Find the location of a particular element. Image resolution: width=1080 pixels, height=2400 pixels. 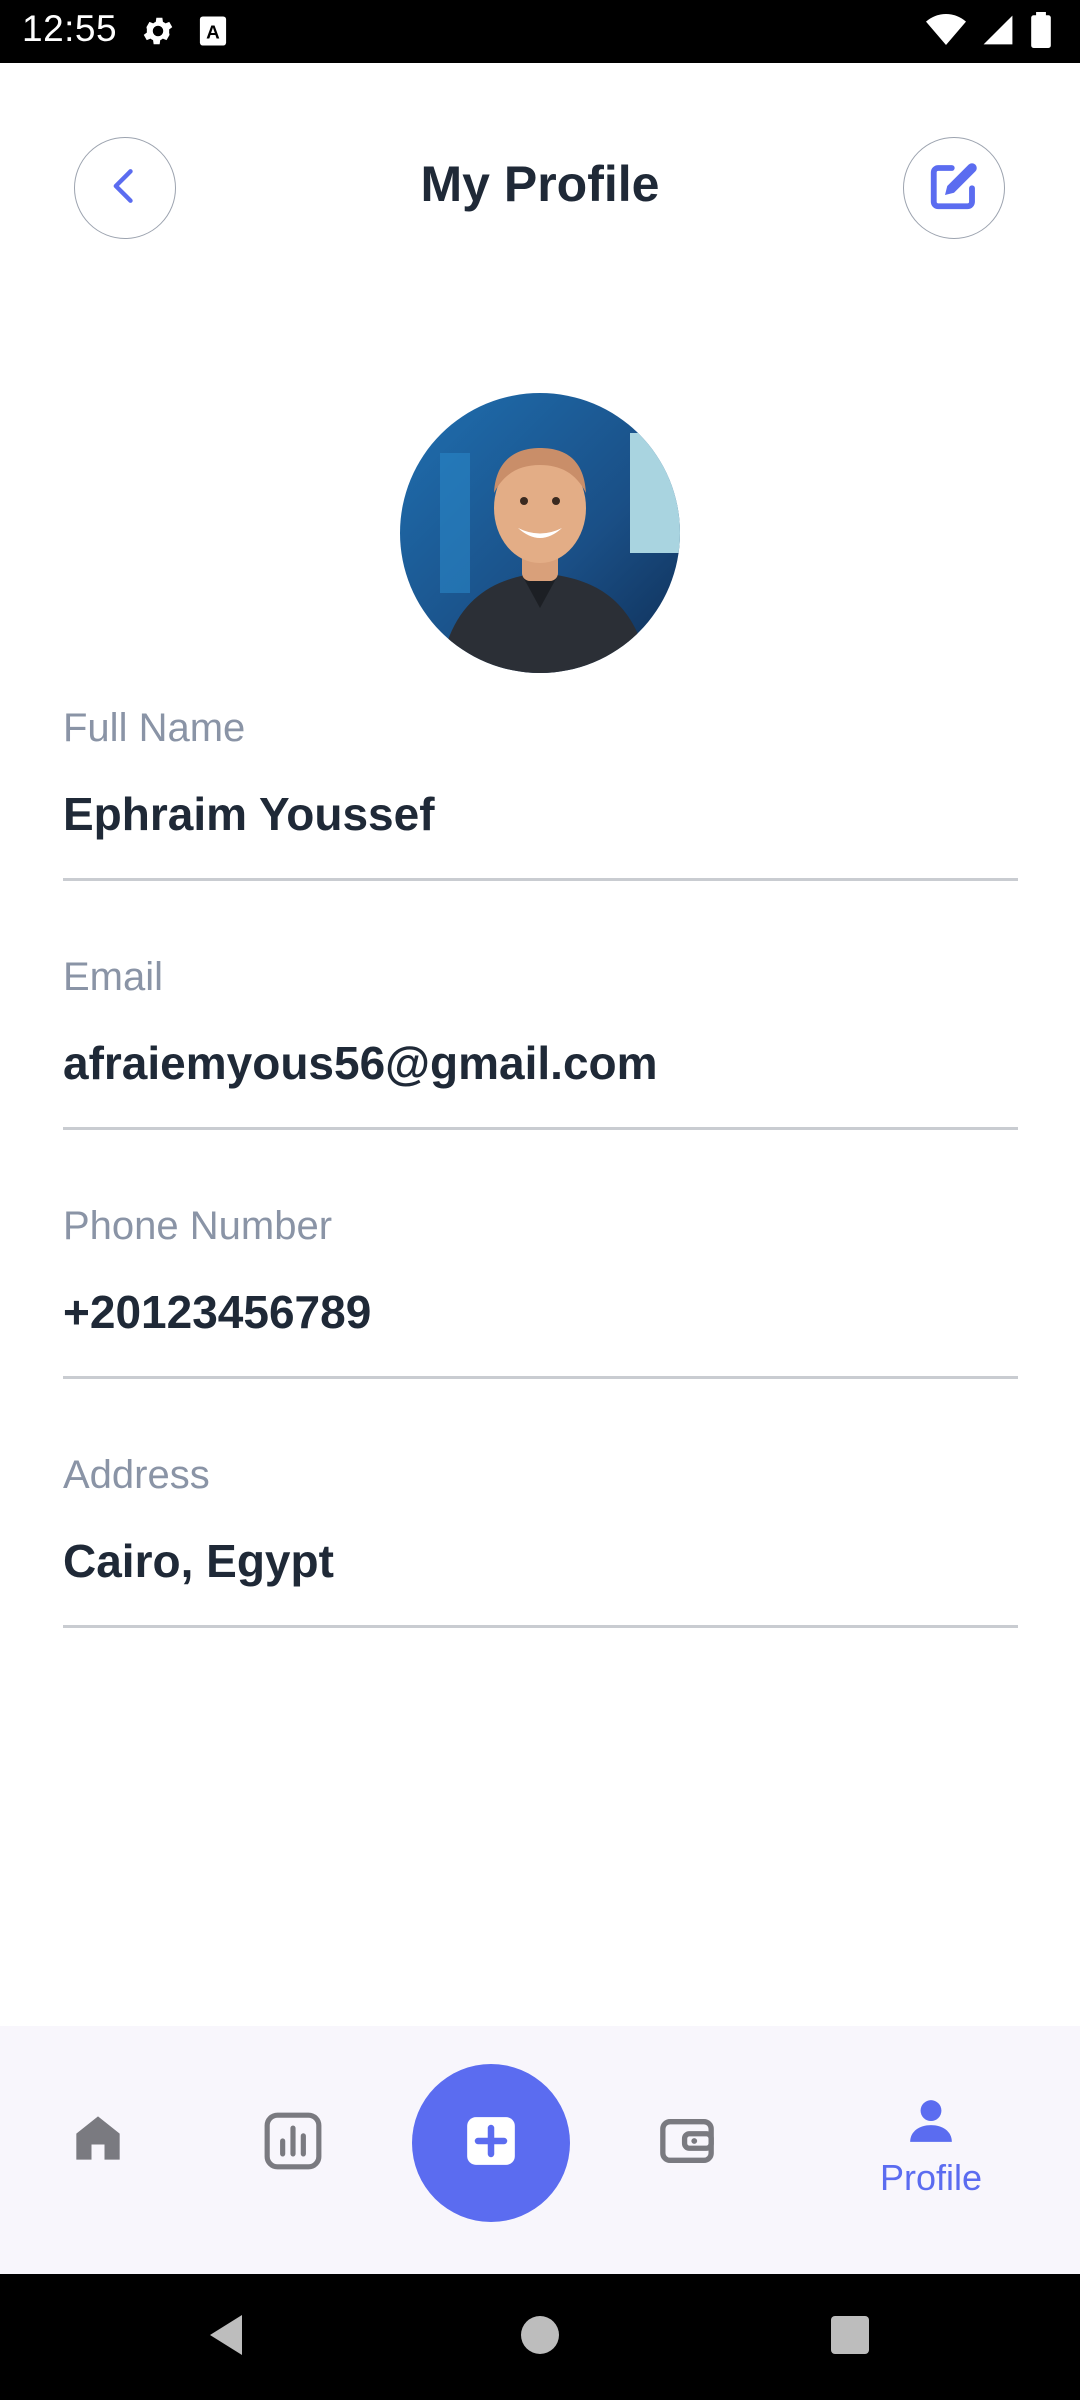

system-nav-bar is located at coordinates (540, 2337).